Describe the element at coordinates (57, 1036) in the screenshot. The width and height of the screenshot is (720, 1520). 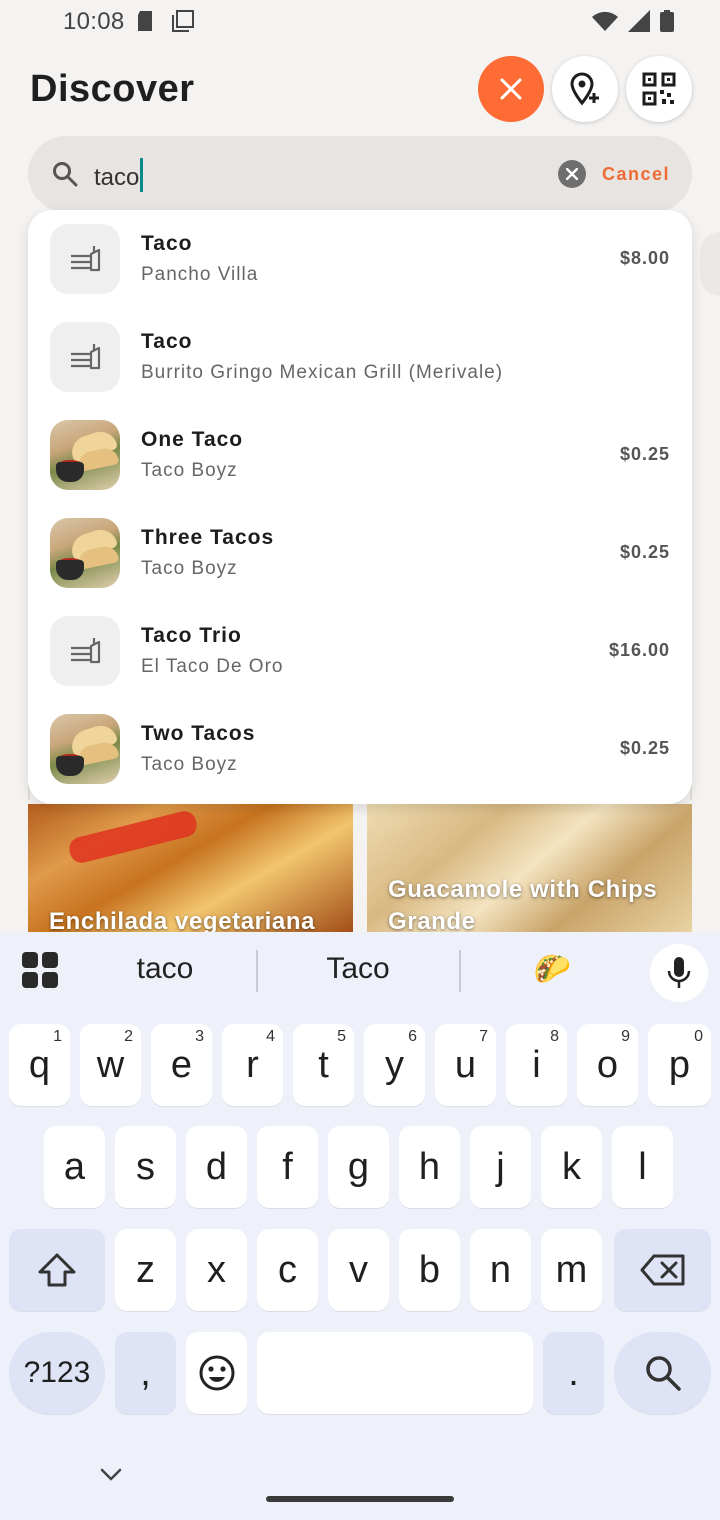
I see `key-hint: 1` at that location.